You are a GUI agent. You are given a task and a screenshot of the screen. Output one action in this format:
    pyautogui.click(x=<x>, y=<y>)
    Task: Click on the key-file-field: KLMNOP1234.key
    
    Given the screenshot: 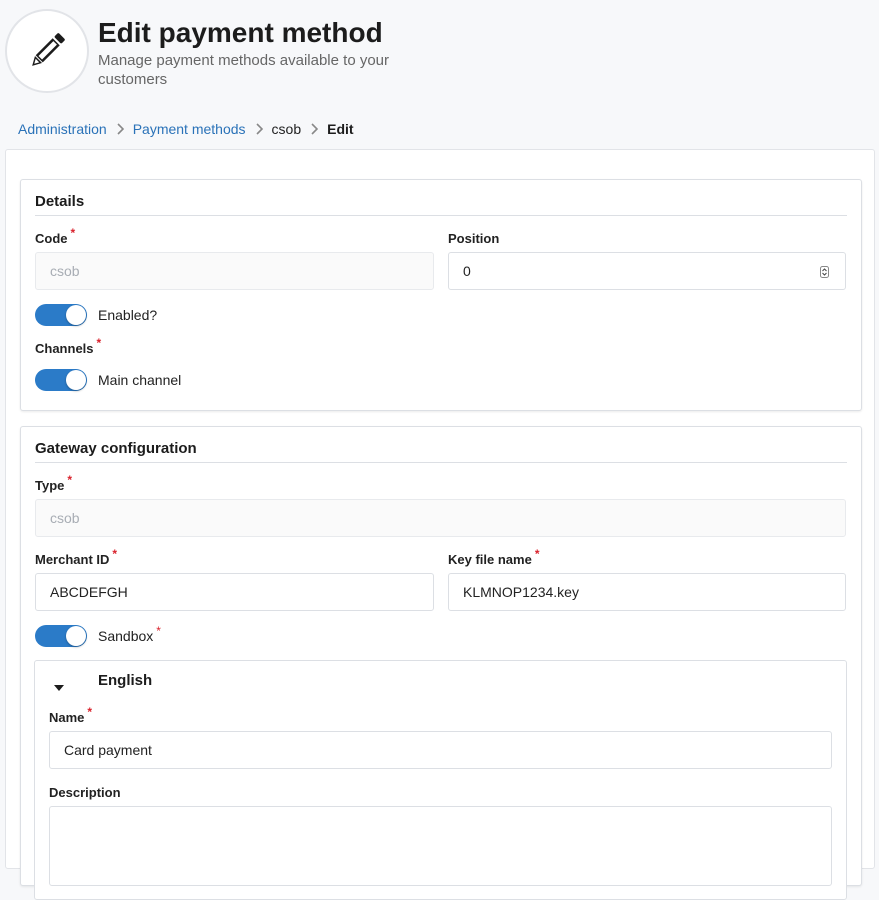 What is the action you would take?
    pyautogui.click(x=647, y=592)
    